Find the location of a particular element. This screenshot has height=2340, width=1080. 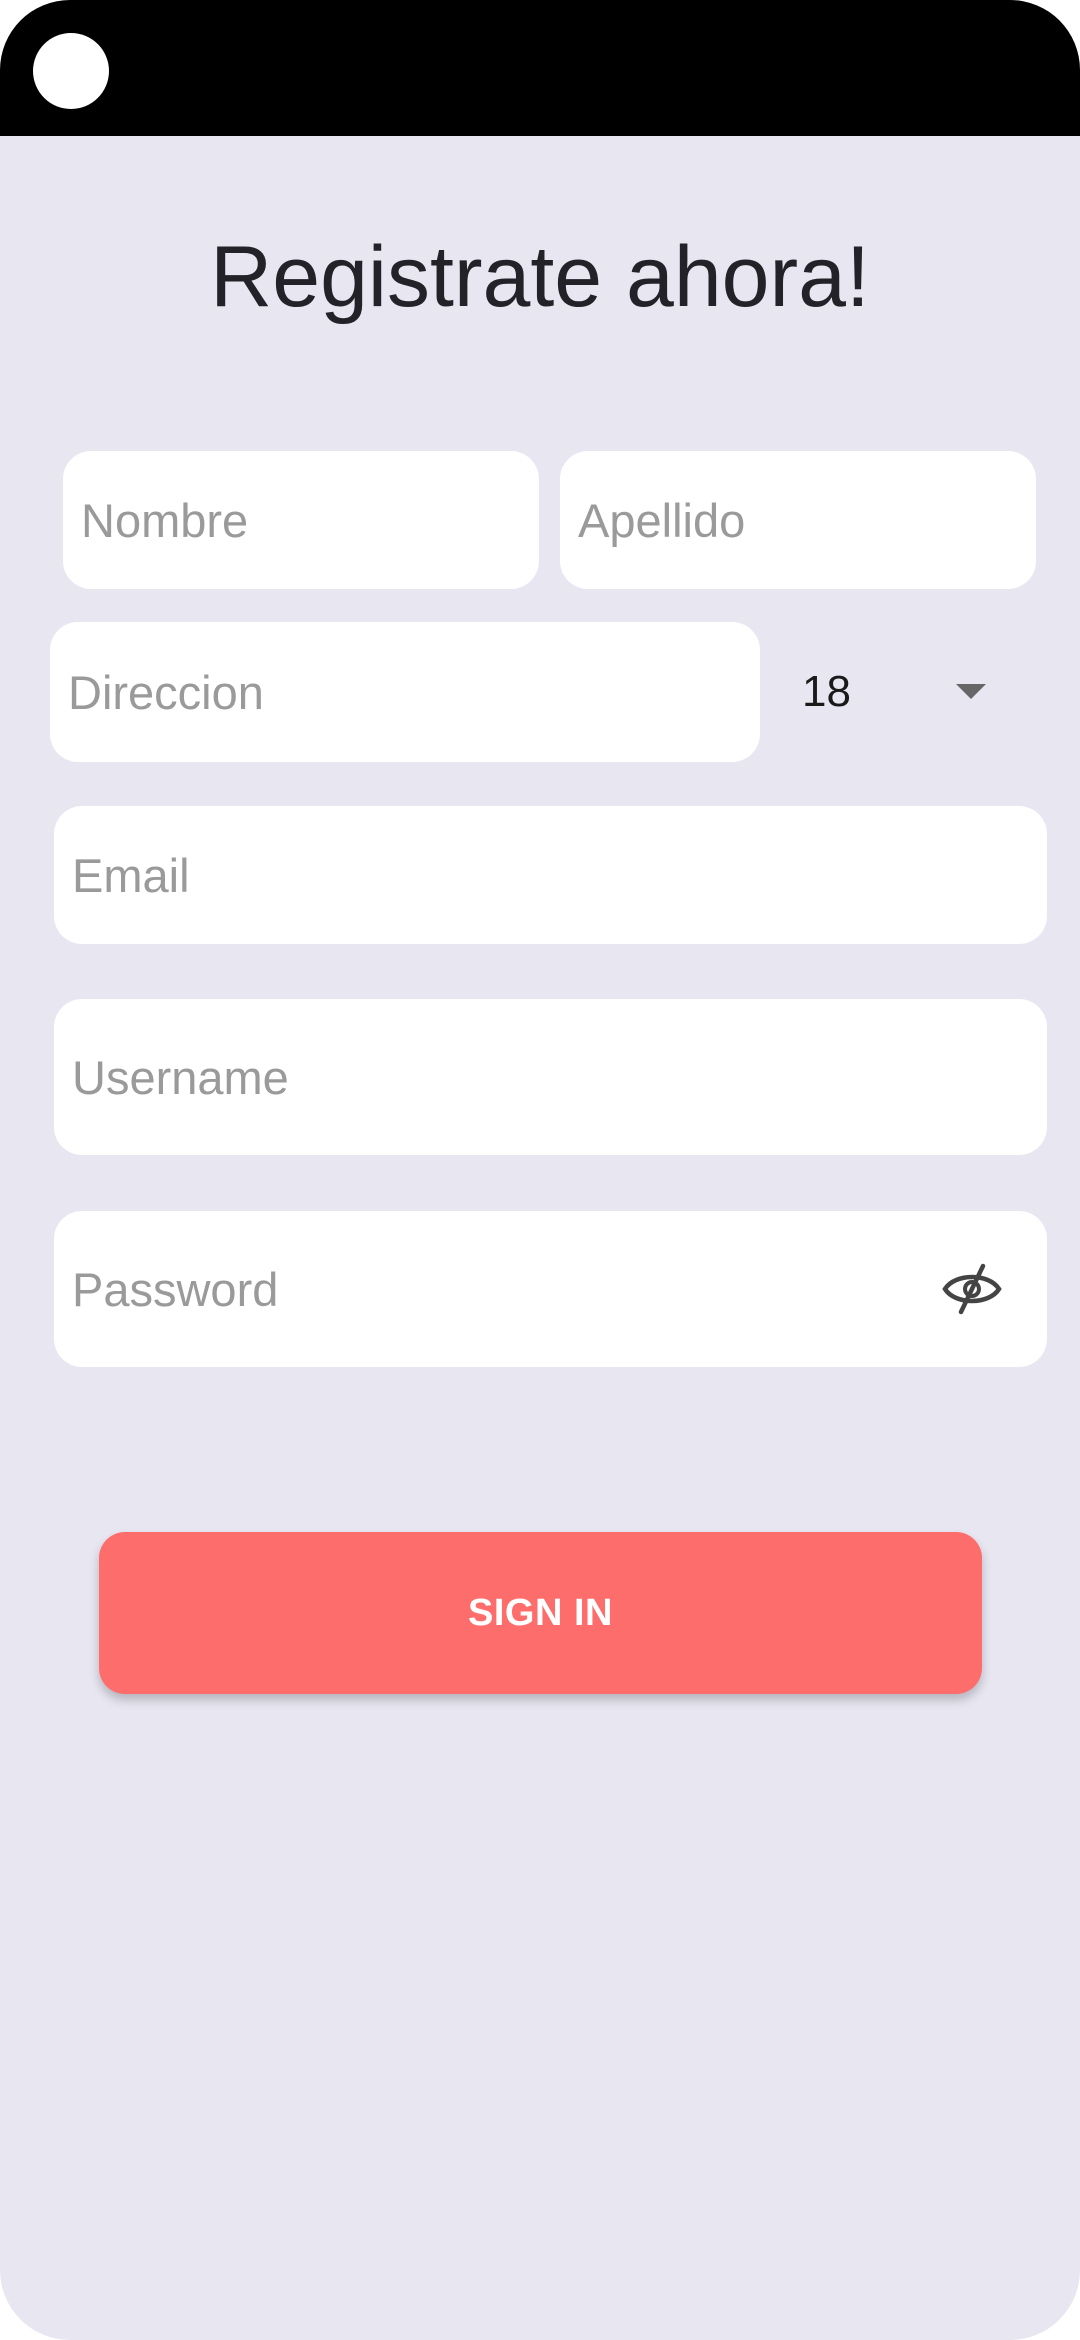

direccion-input is located at coordinates (405, 692).